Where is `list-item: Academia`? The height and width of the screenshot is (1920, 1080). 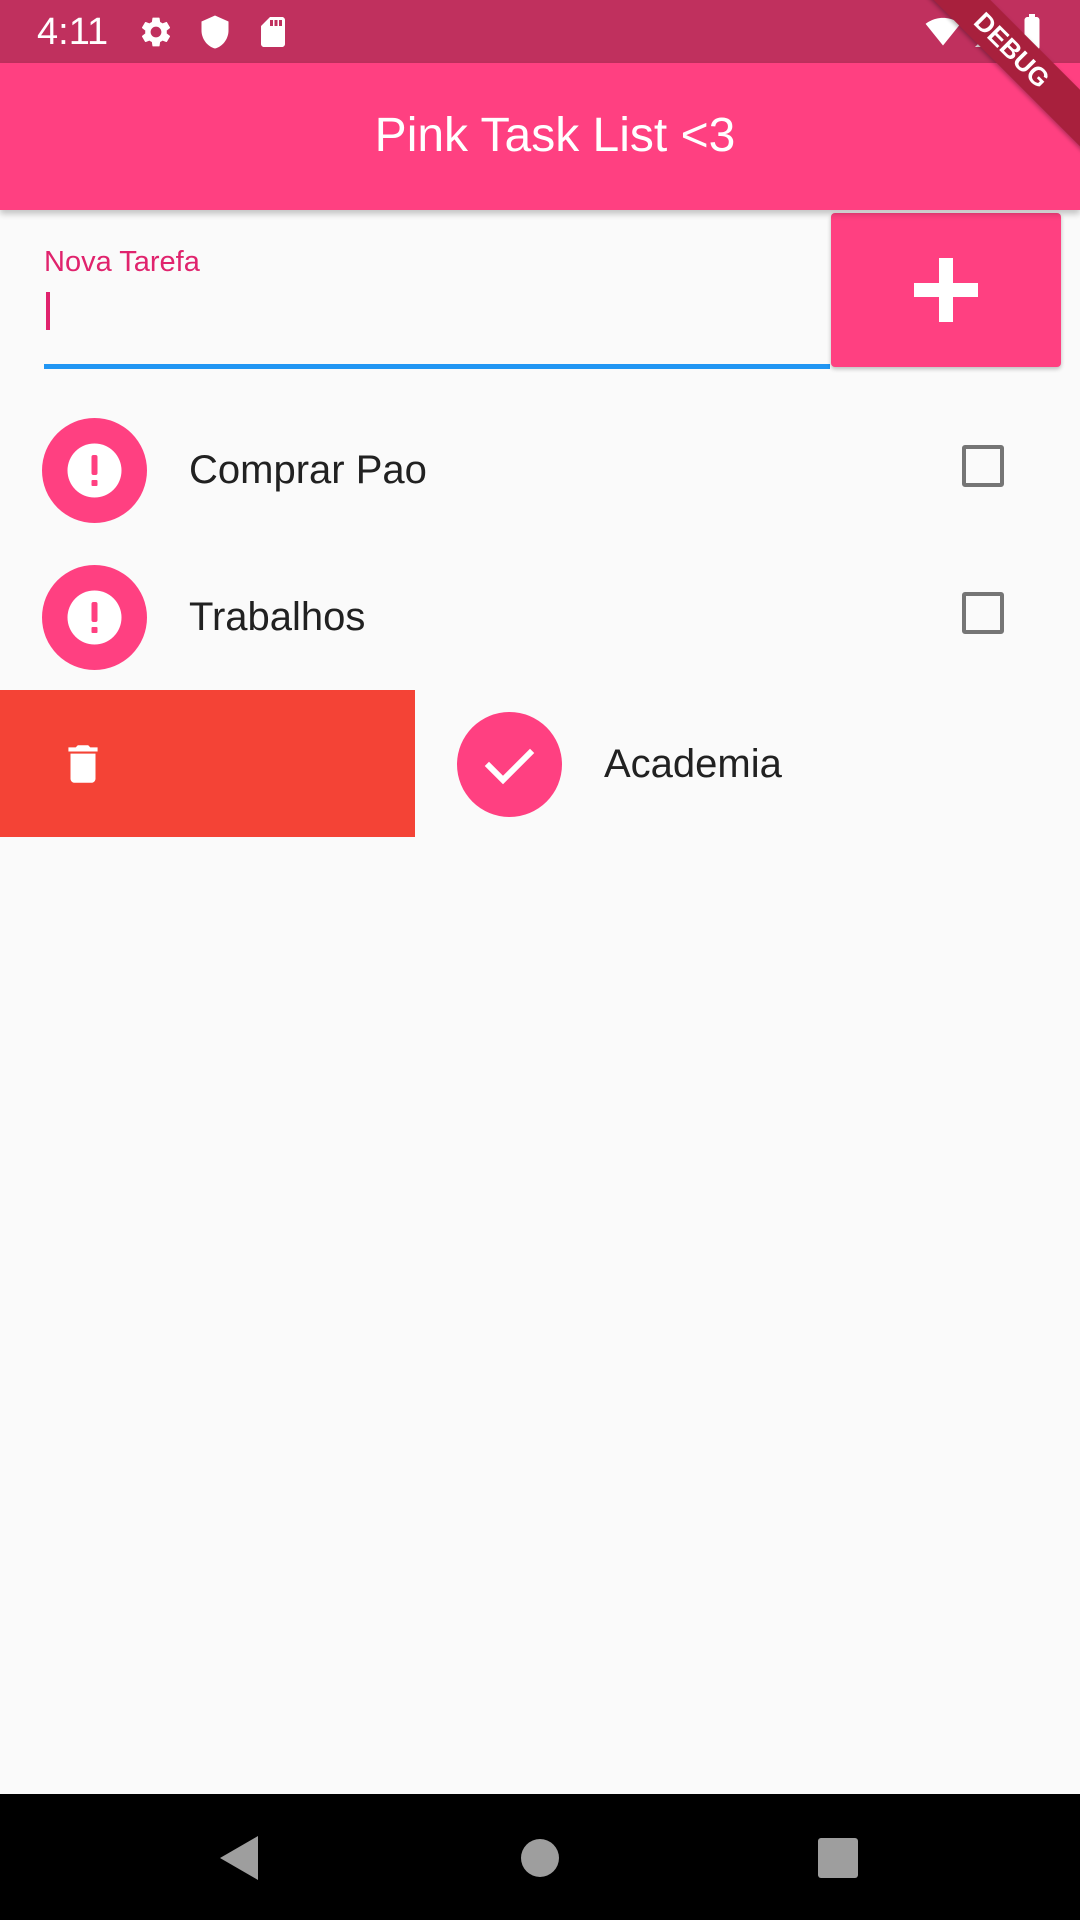 list-item: Academia is located at coordinates (747, 763).